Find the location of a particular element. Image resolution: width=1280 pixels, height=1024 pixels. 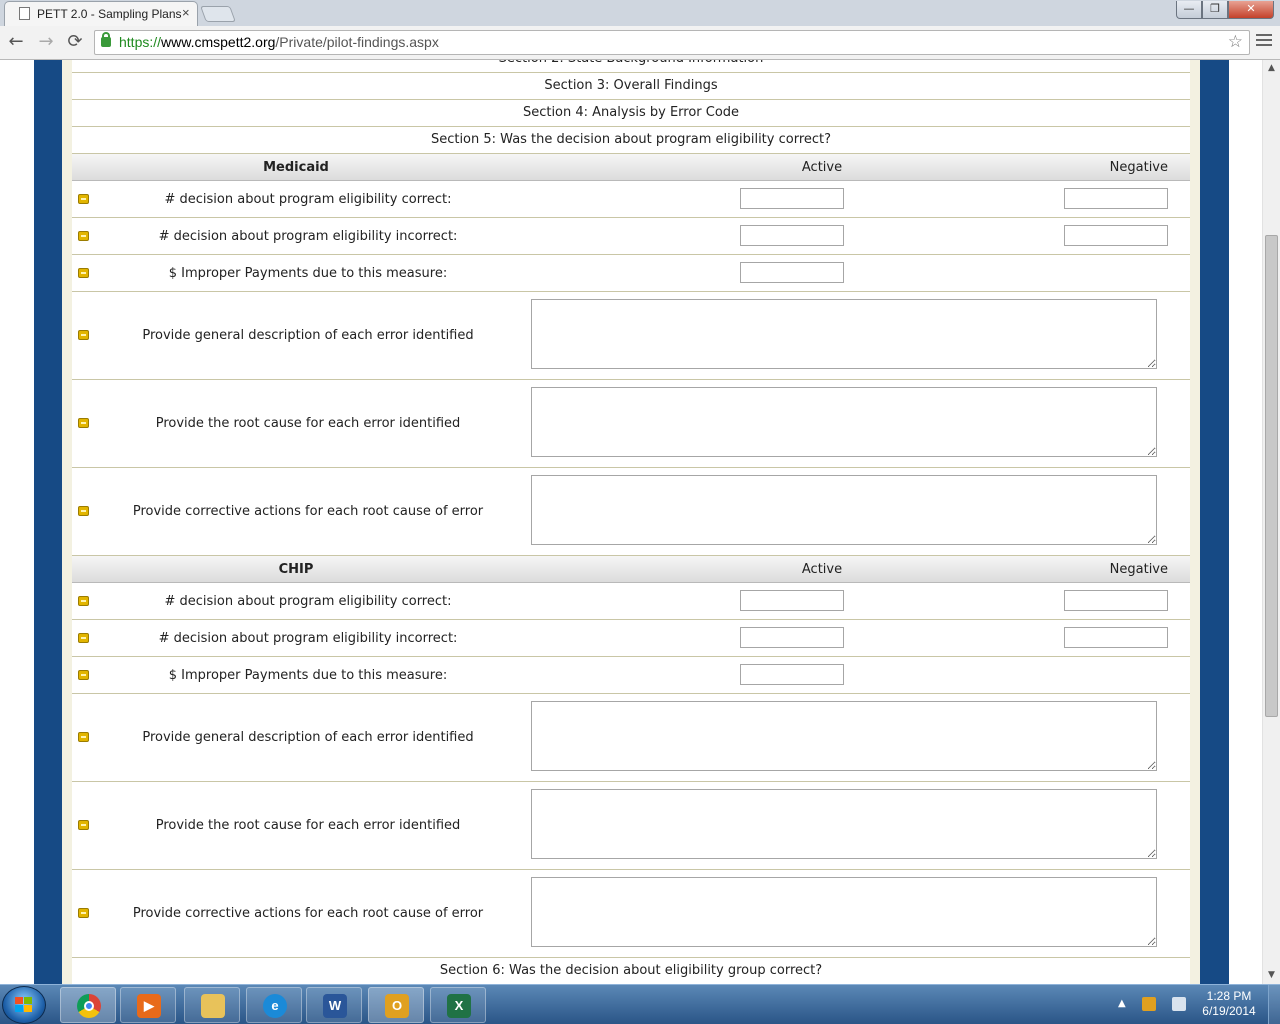

outlook-icon: O is located at coordinates (397, 1006).